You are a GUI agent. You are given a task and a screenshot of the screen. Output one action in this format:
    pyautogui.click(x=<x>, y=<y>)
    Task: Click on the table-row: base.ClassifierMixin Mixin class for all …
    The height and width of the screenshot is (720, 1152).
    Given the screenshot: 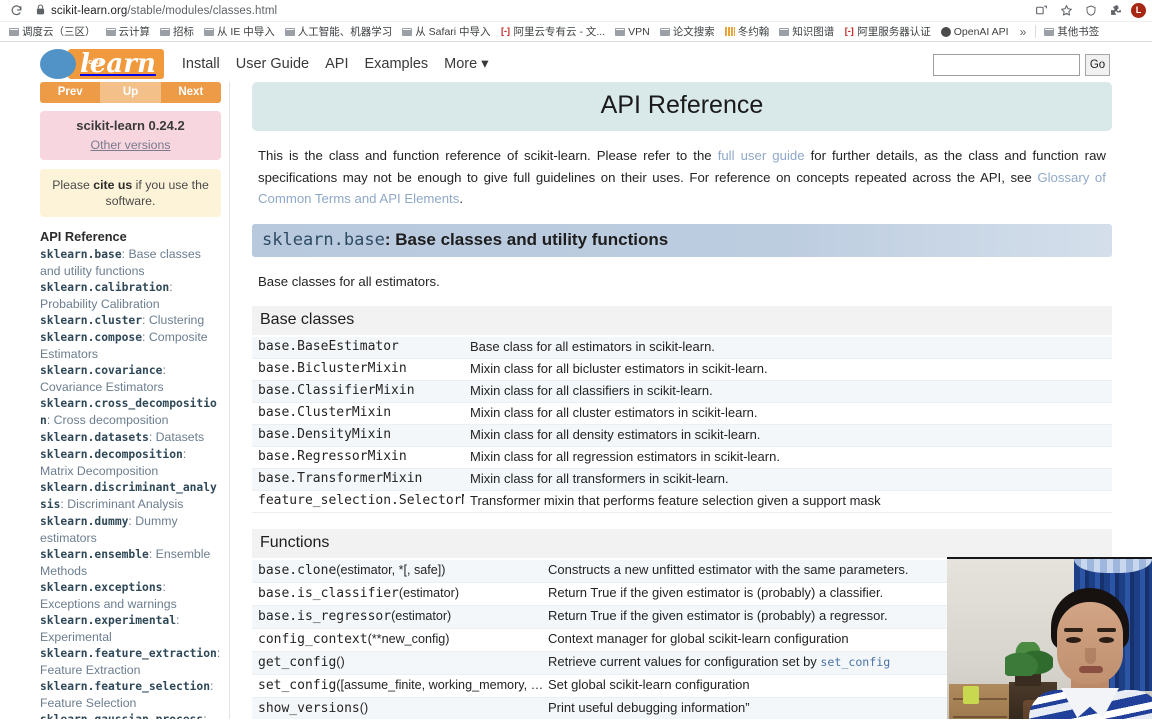 What is the action you would take?
    pyautogui.click(x=682, y=391)
    